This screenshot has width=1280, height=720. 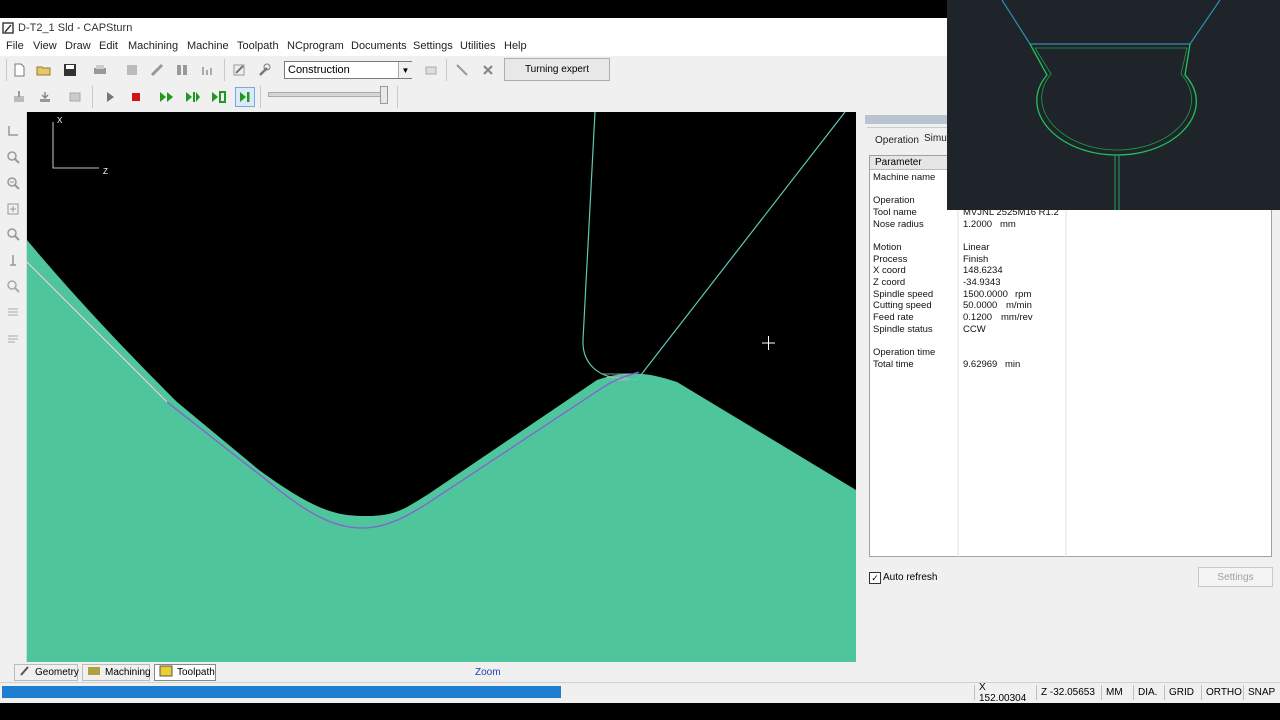 I want to click on layers-icon, so click(x=13, y=338).